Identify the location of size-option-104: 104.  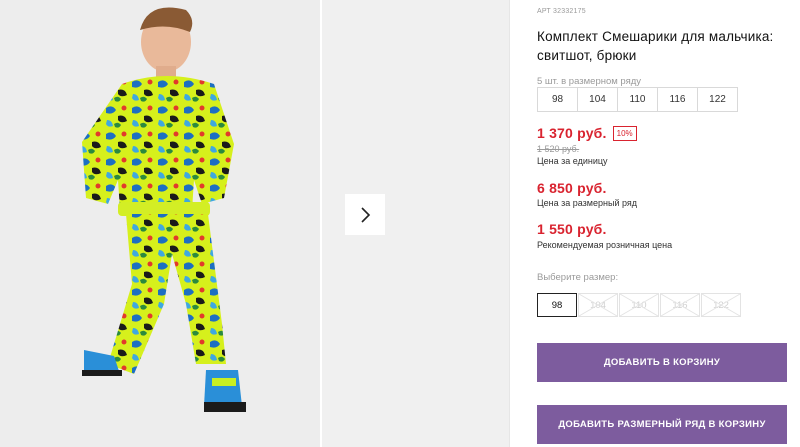
(598, 305).